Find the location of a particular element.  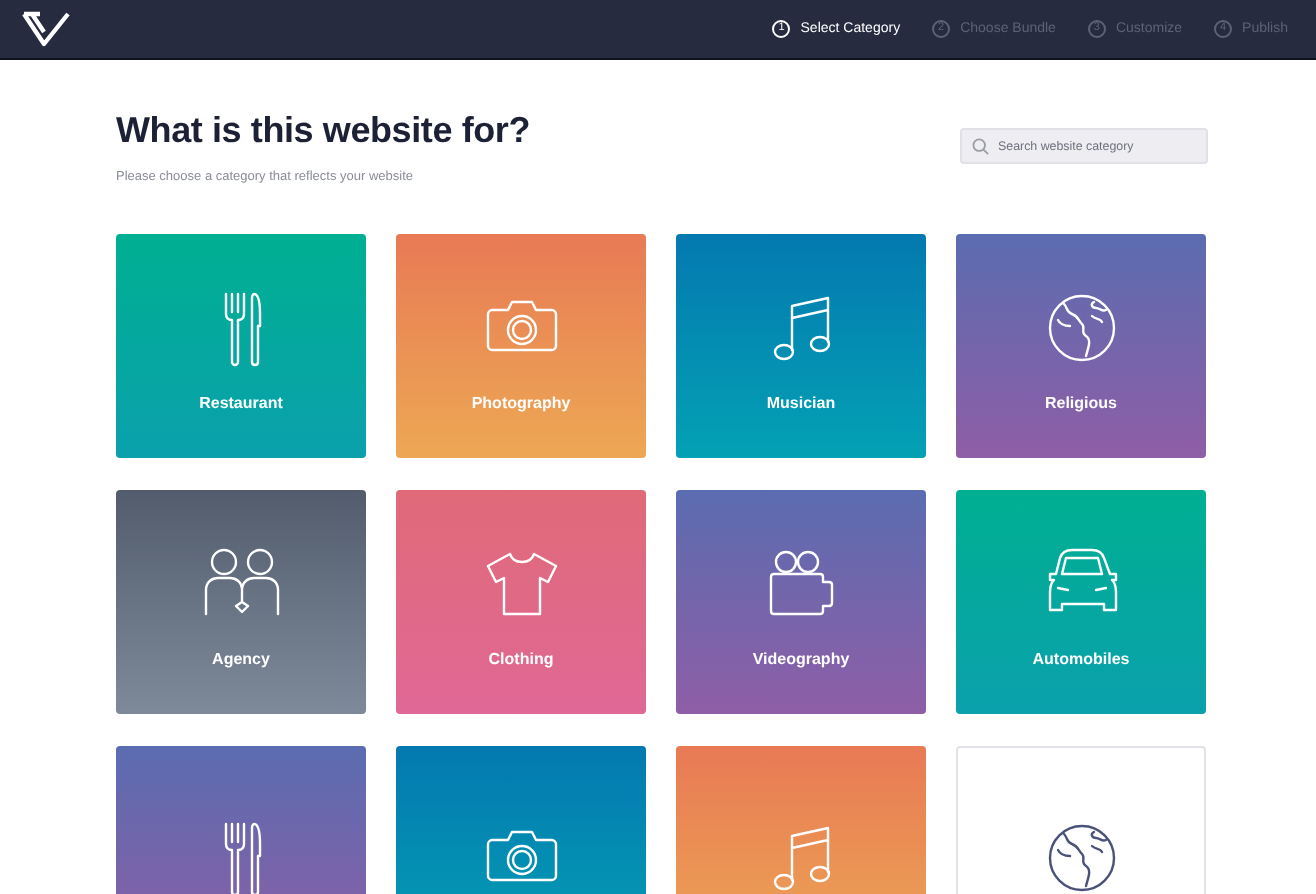

category-label: Clothing is located at coordinates (521, 658).